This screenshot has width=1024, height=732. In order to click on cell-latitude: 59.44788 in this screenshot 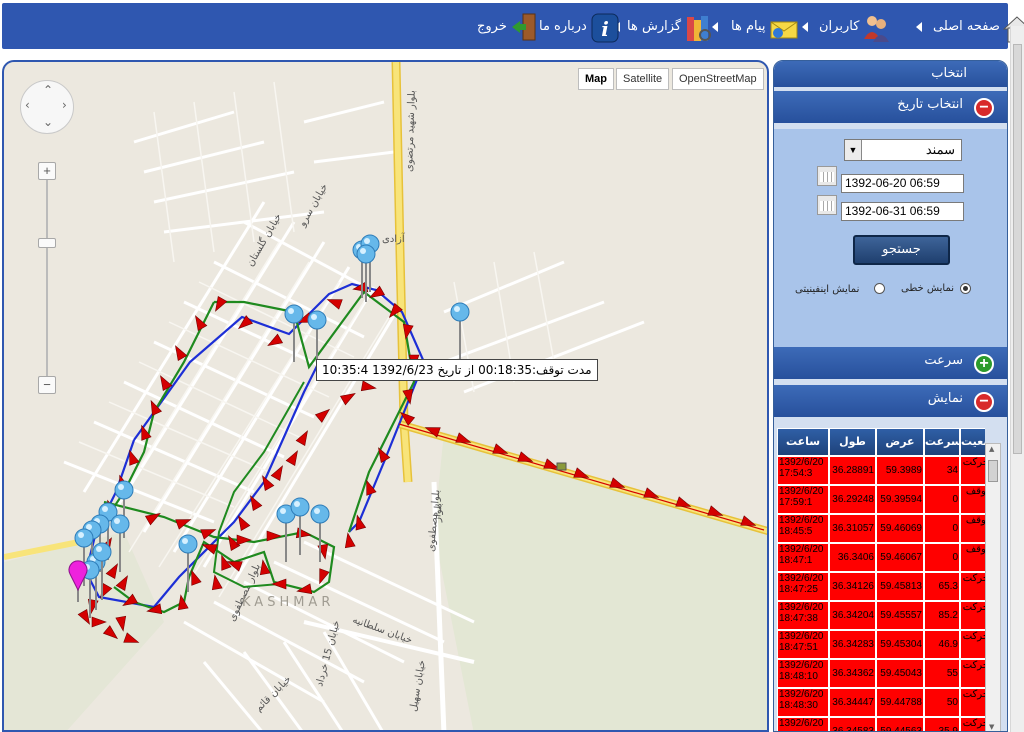, I will do `click(900, 702)`.